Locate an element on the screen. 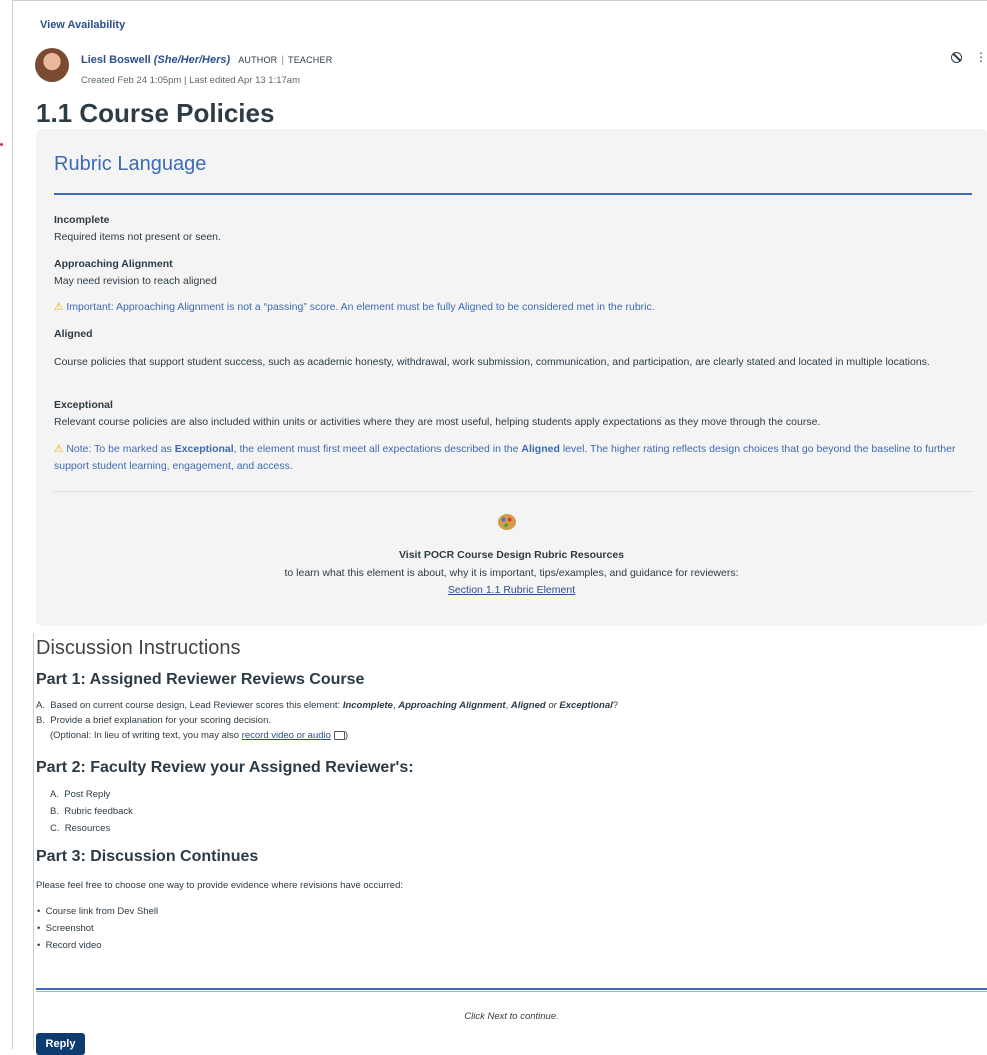 This screenshot has width=987, height=1055. rubric-heading: Rubric Language is located at coordinates (130, 164).